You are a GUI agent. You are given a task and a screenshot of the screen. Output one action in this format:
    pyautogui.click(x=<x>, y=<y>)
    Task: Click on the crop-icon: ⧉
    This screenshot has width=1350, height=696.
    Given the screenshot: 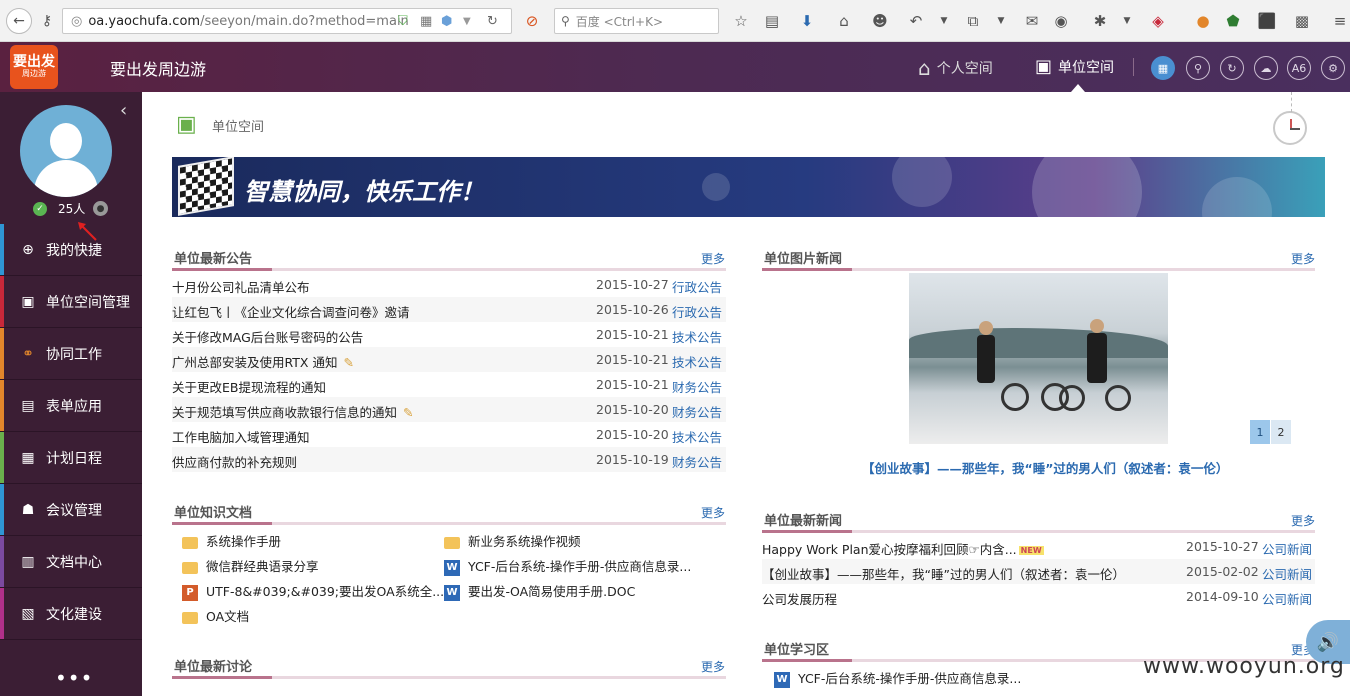 What is the action you would take?
    pyautogui.click(x=973, y=21)
    